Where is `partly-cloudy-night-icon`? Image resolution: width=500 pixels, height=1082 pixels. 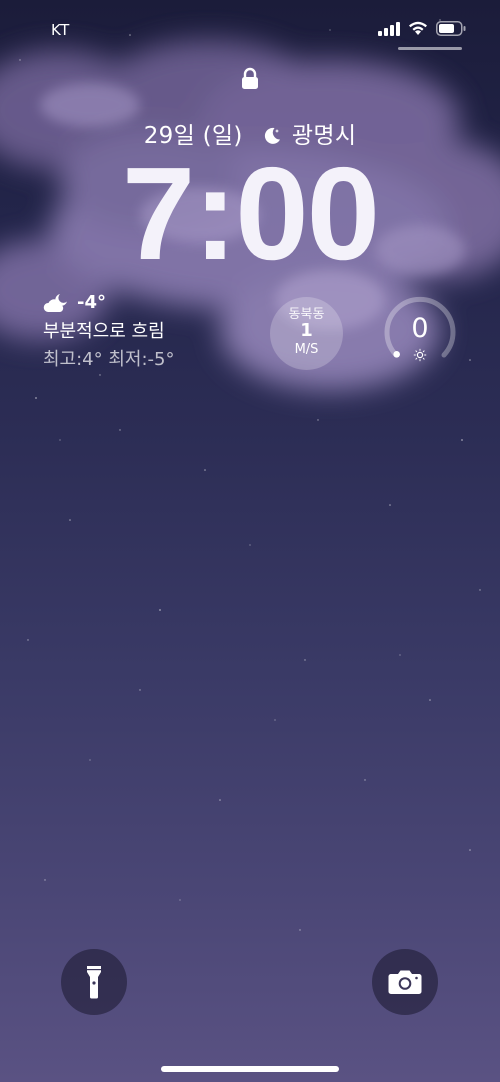 partly-cloudy-night-icon is located at coordinates (55, 302).